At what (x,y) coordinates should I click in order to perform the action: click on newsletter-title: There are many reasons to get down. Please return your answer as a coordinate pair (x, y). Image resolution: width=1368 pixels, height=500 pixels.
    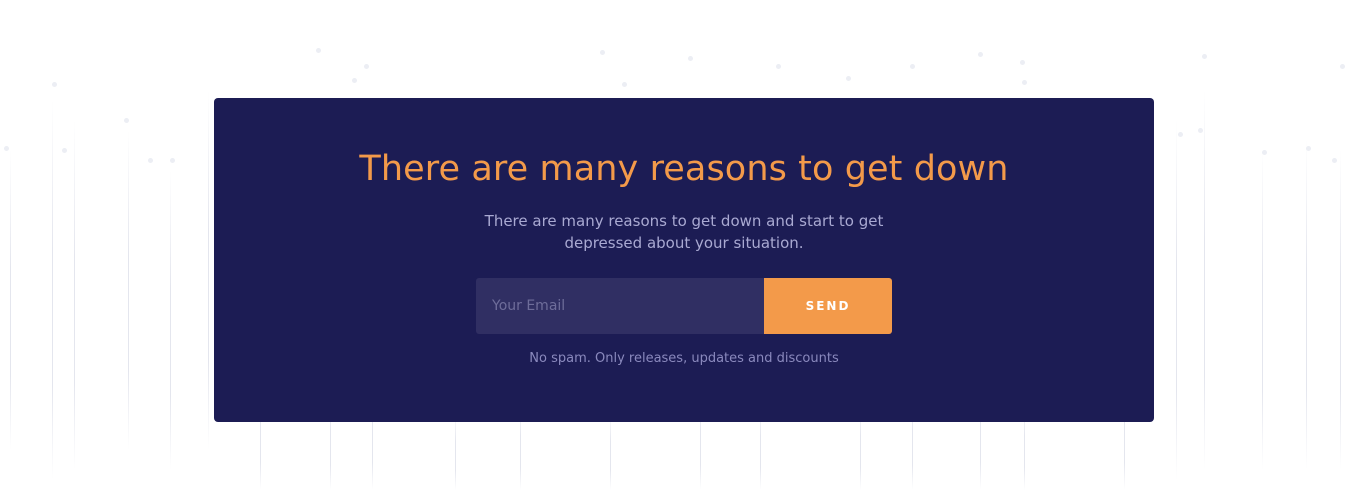
    Looking at the image, I should click on (684, 169).